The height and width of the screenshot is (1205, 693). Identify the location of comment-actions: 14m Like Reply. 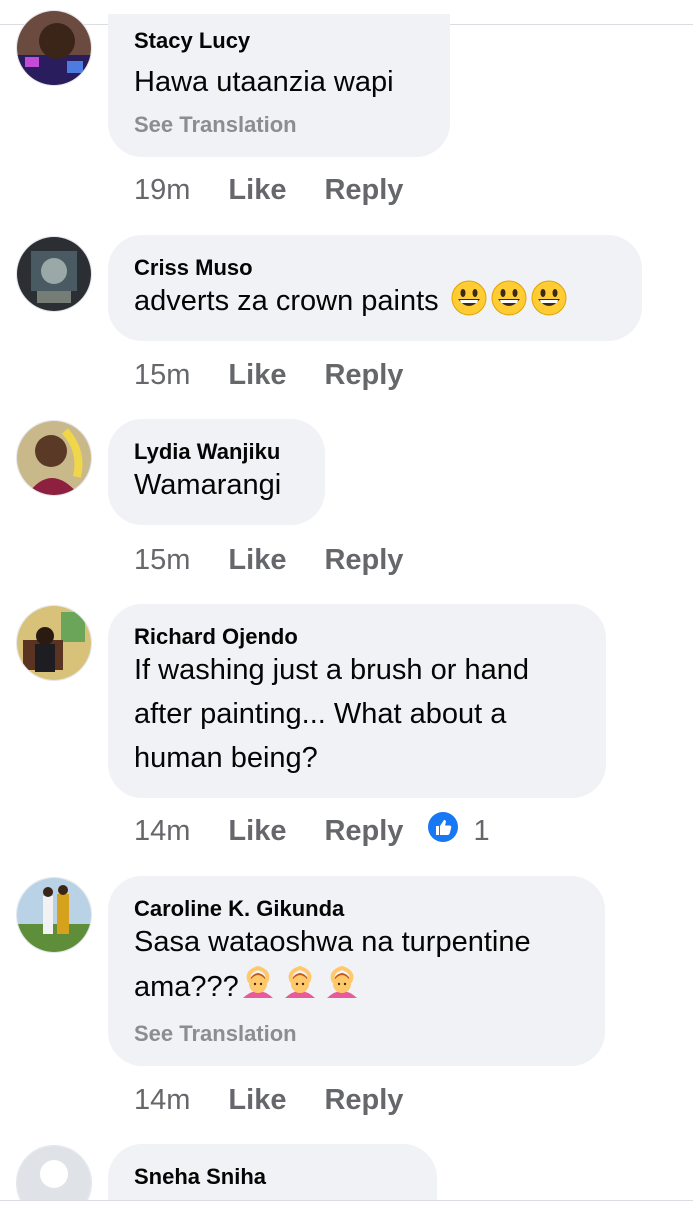
(287, 1100).